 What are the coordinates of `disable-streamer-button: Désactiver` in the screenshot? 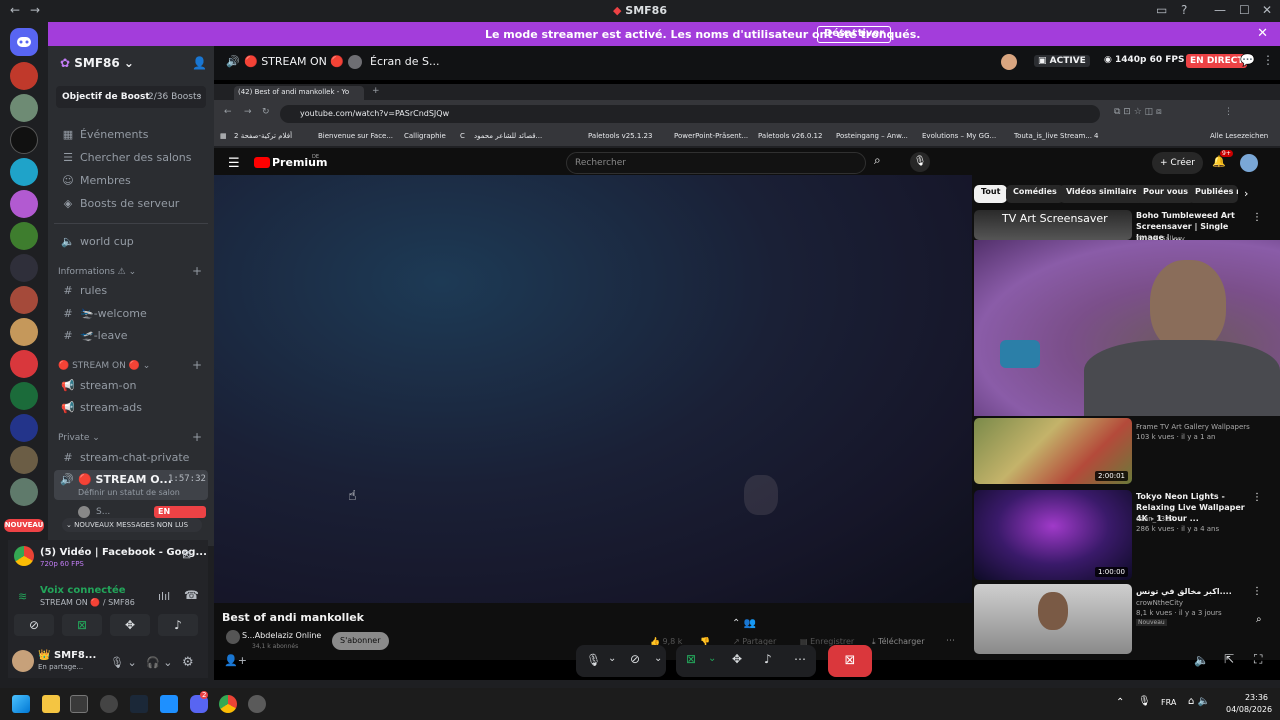 It's located at (854, 34).